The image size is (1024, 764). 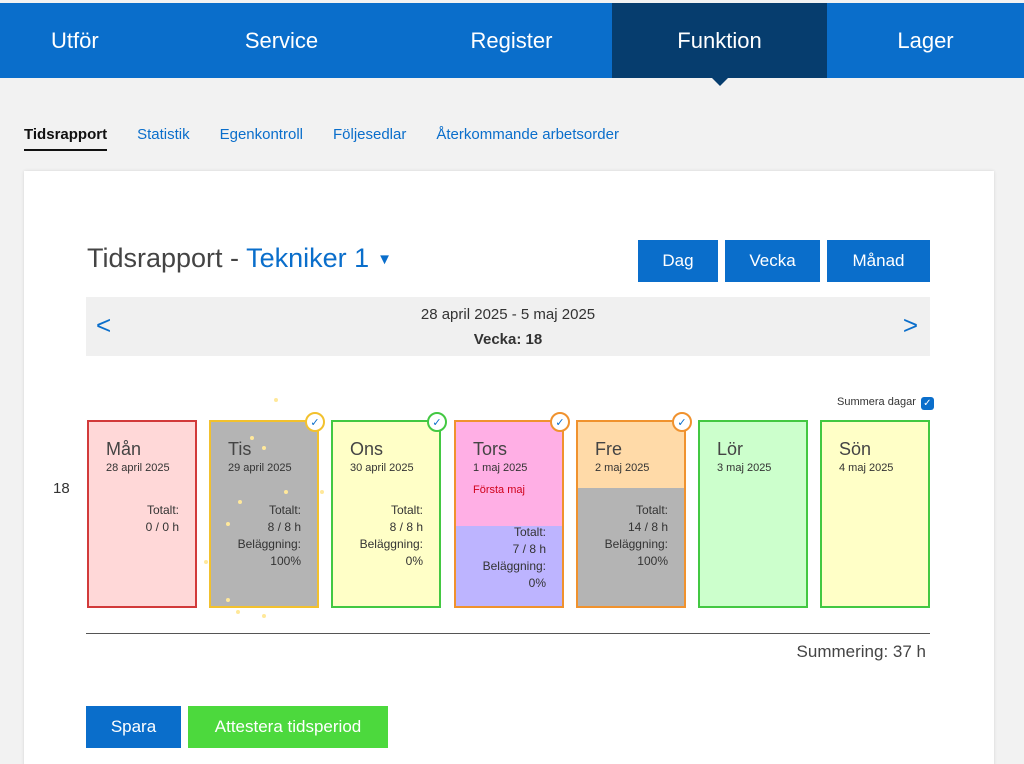 I want to click on week-number: 18, so click(x=61, y=488).